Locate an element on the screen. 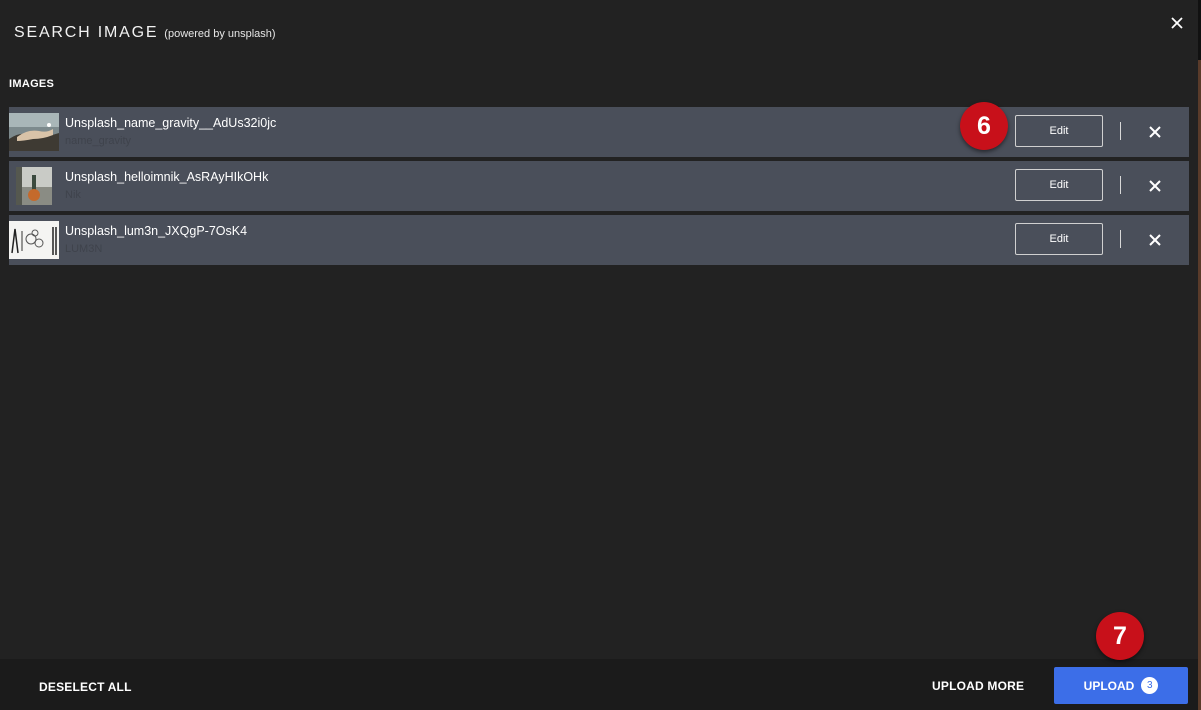 This screenshot has width=1201, height=710. dialog-subtitle: (powered by unsplash) is located at coordinates (220, 34).